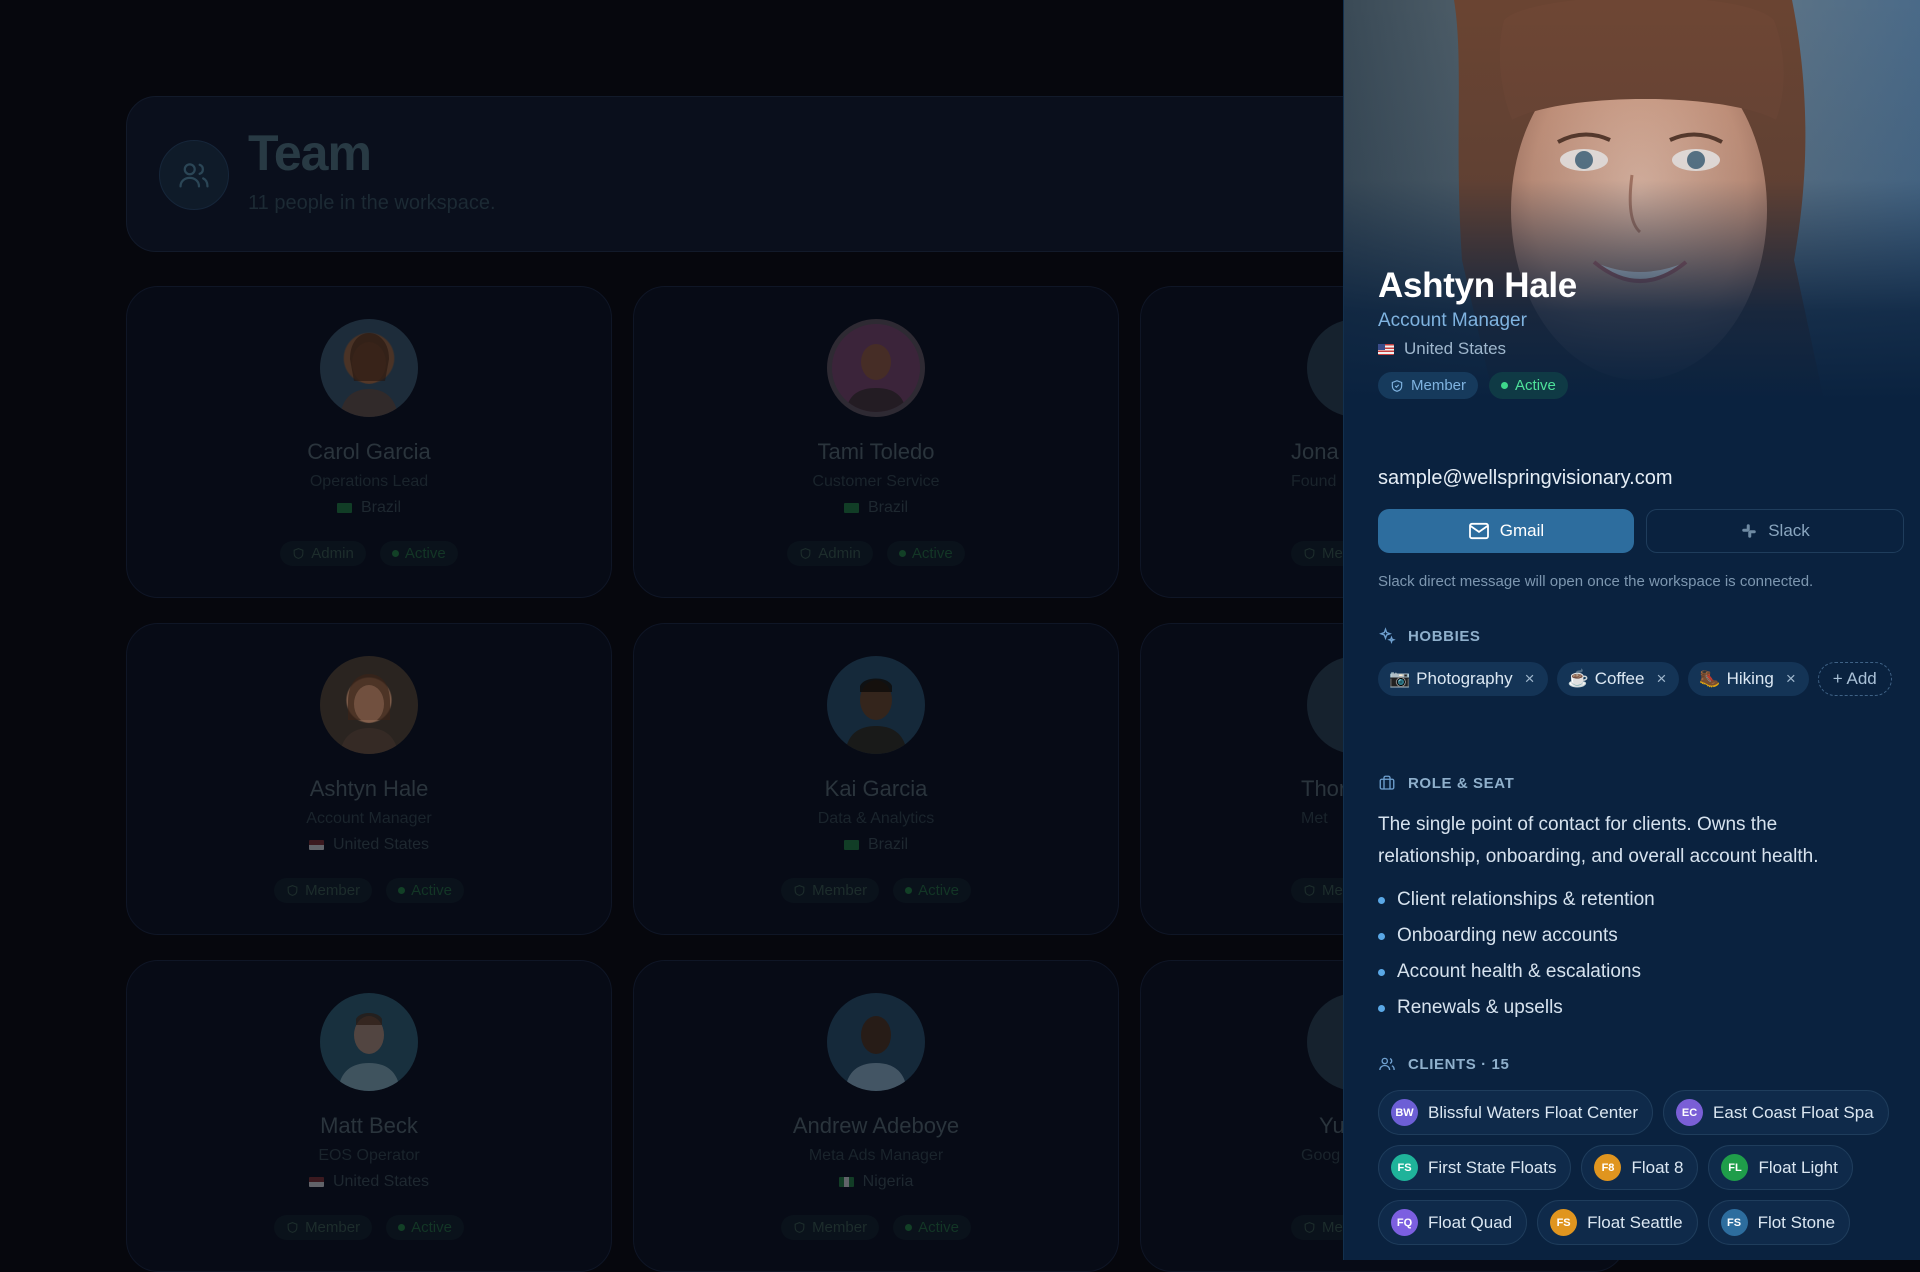  I want to click on member-role: Operations Lead, so click(369, 481).